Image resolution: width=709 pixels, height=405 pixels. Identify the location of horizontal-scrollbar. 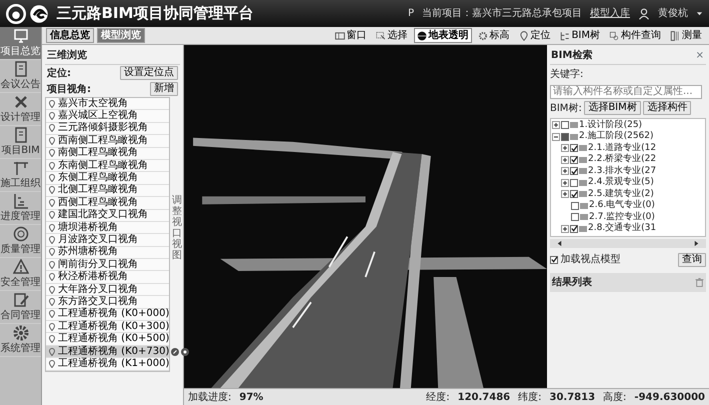
(628, 243).